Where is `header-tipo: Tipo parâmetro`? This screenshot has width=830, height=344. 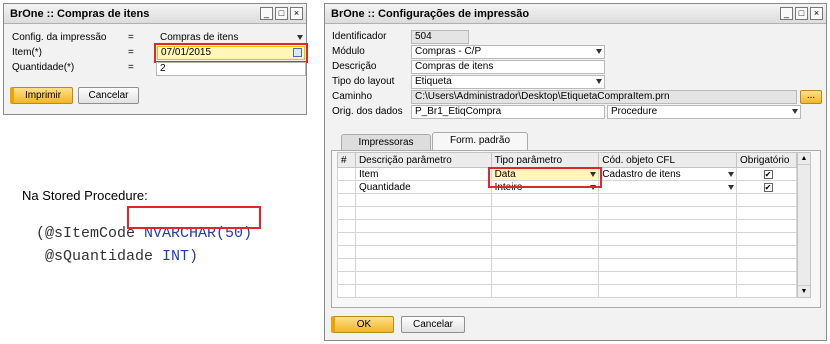
header-tipo: Tipo parâmetro is located at coordinates (545, 160).